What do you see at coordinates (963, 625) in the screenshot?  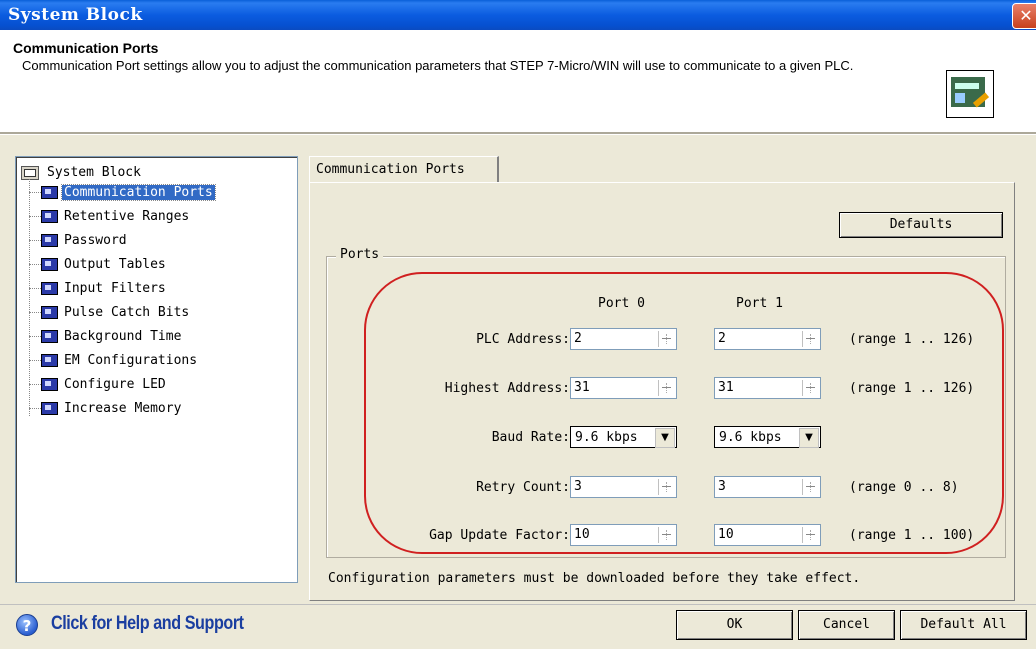 I see `default-all-button: Default All` at bounding box center [963, 625].